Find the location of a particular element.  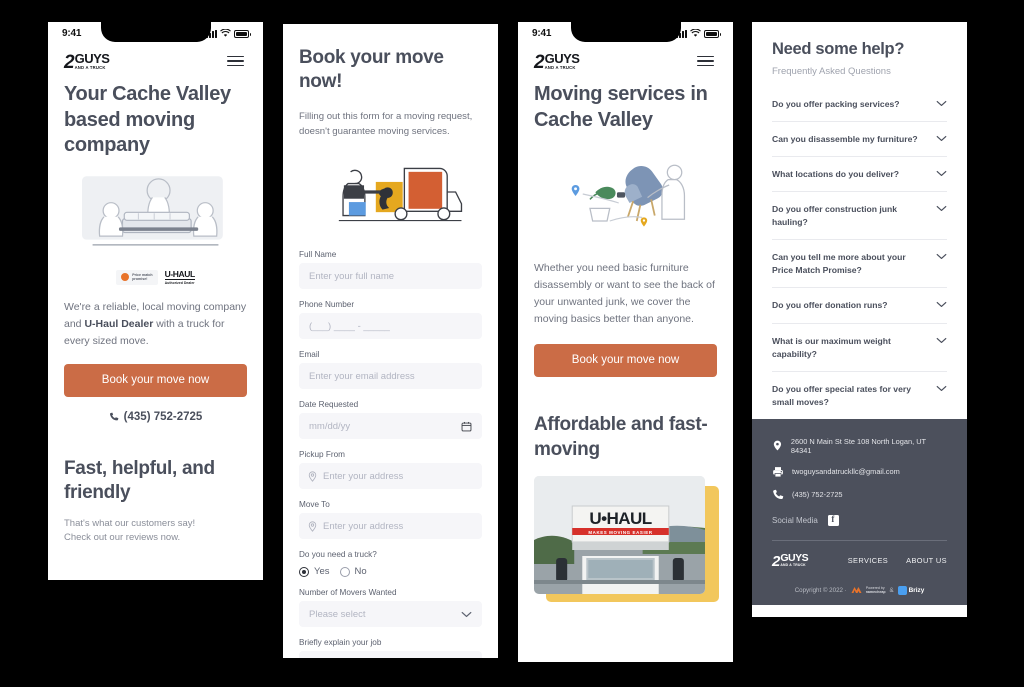

radio-no: No is located at coordinates (353, 572).